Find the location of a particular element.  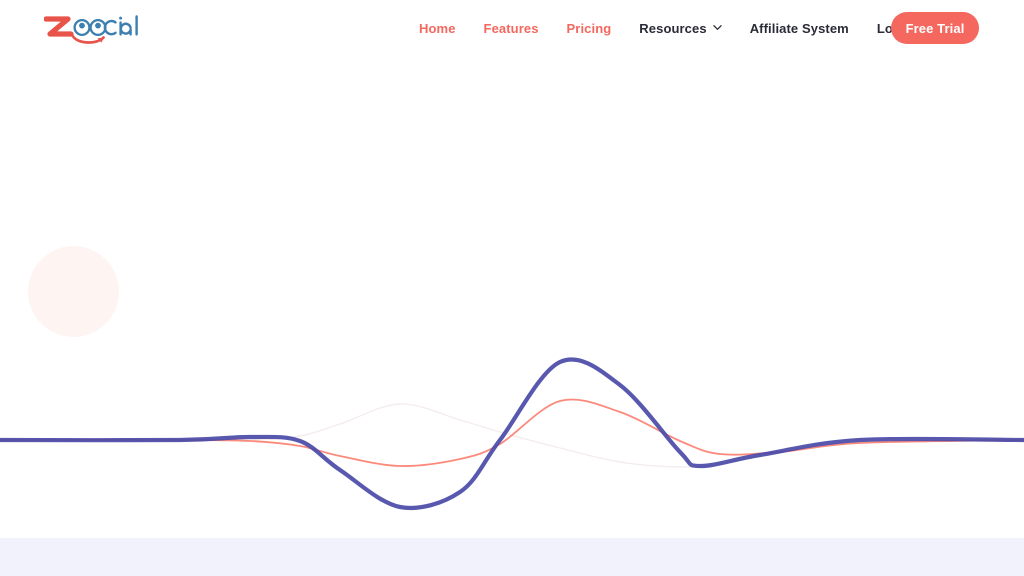

nav-item-features: Features is located at coordinates (511, 28).